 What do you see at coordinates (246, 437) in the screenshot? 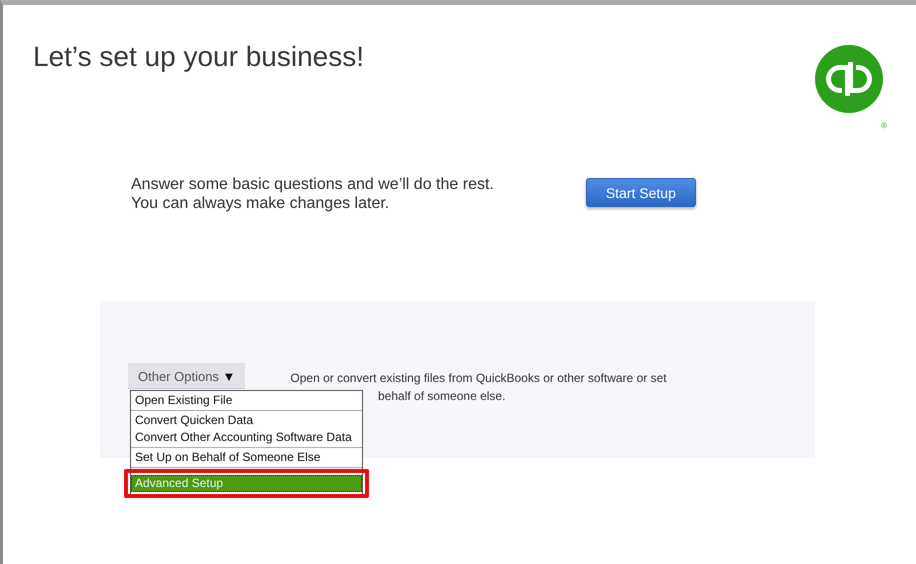
I see `menu-item: Convert Other Accounting Software Data` at bounding box center [246, 437].